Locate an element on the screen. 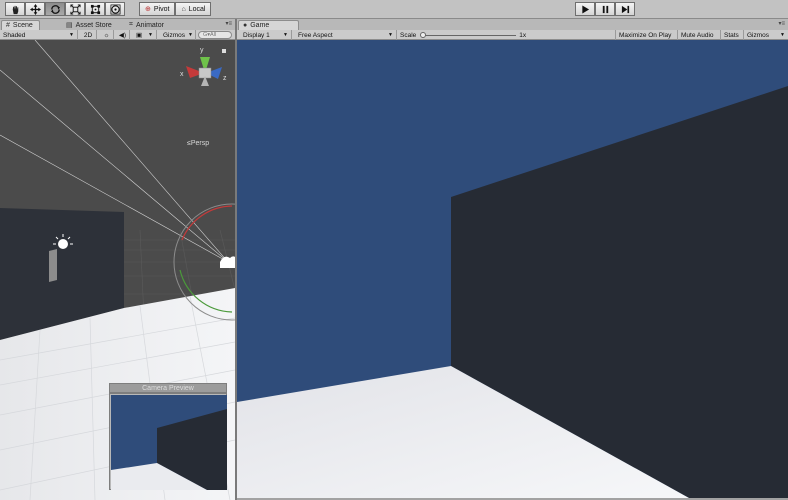  main-toolbar: ⊕ Pivot ⌂ Local is located at coordinates (394, 9).